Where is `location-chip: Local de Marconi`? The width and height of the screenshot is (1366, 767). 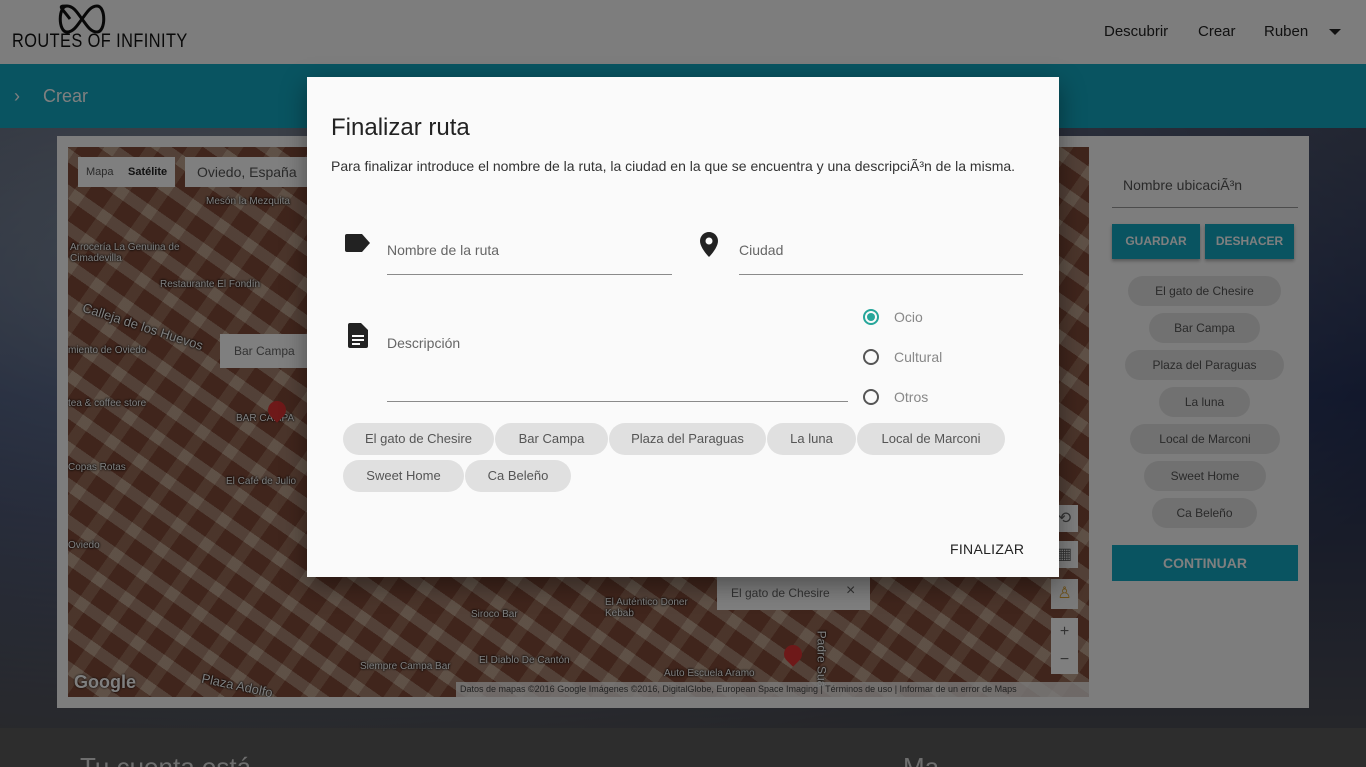 location-chip: Local de Marconi is located at coordinates (931, 439).